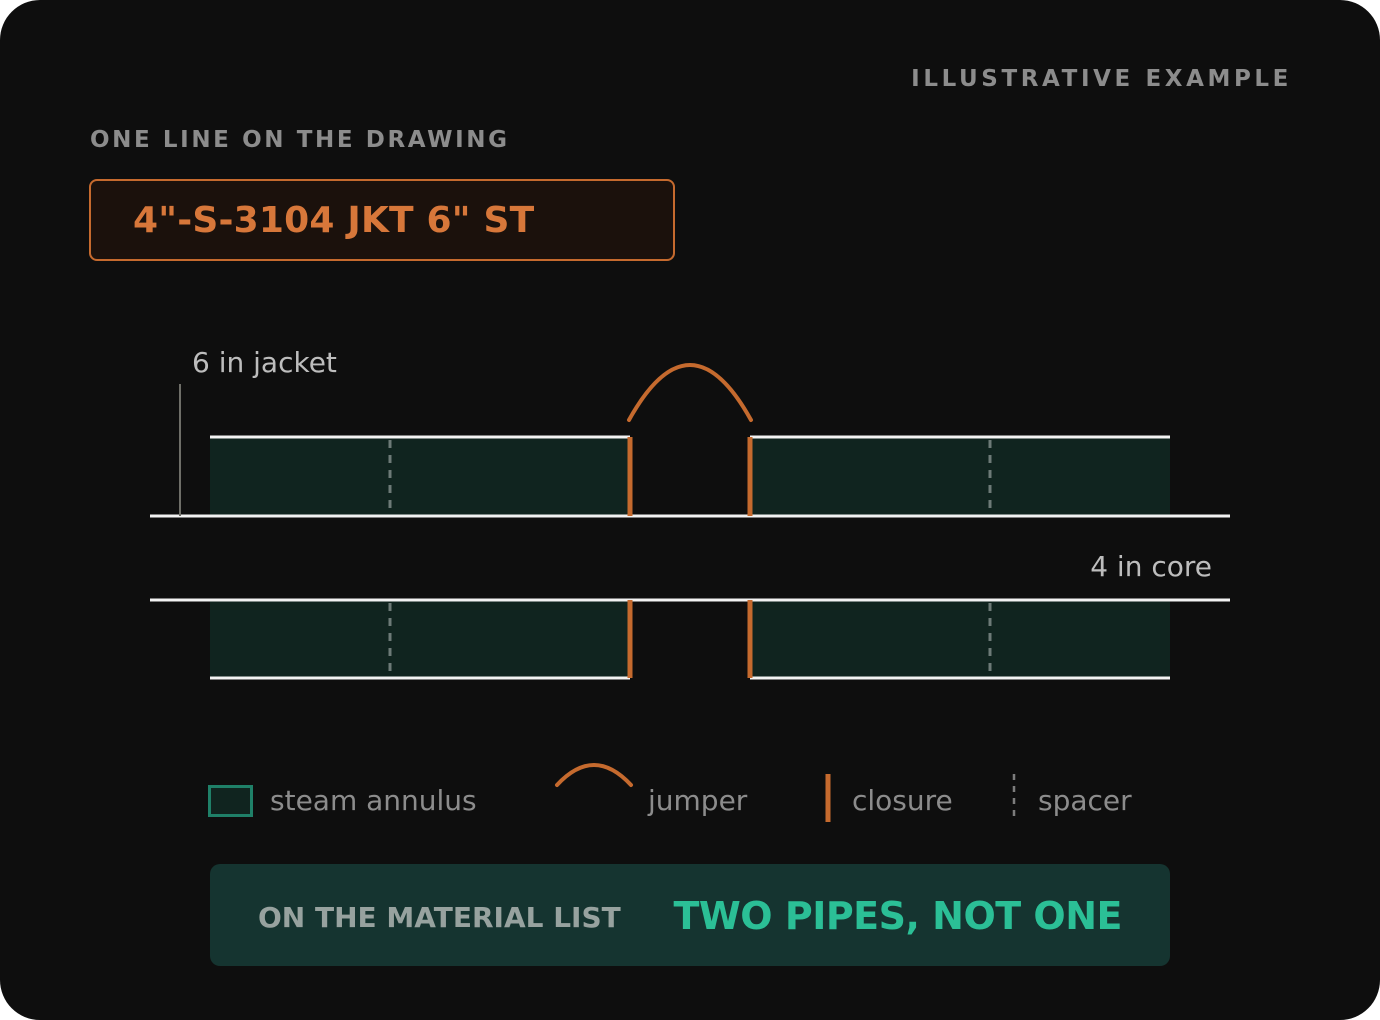  I want to click on legend-spacer-label: spacer, so click(1085, 800).